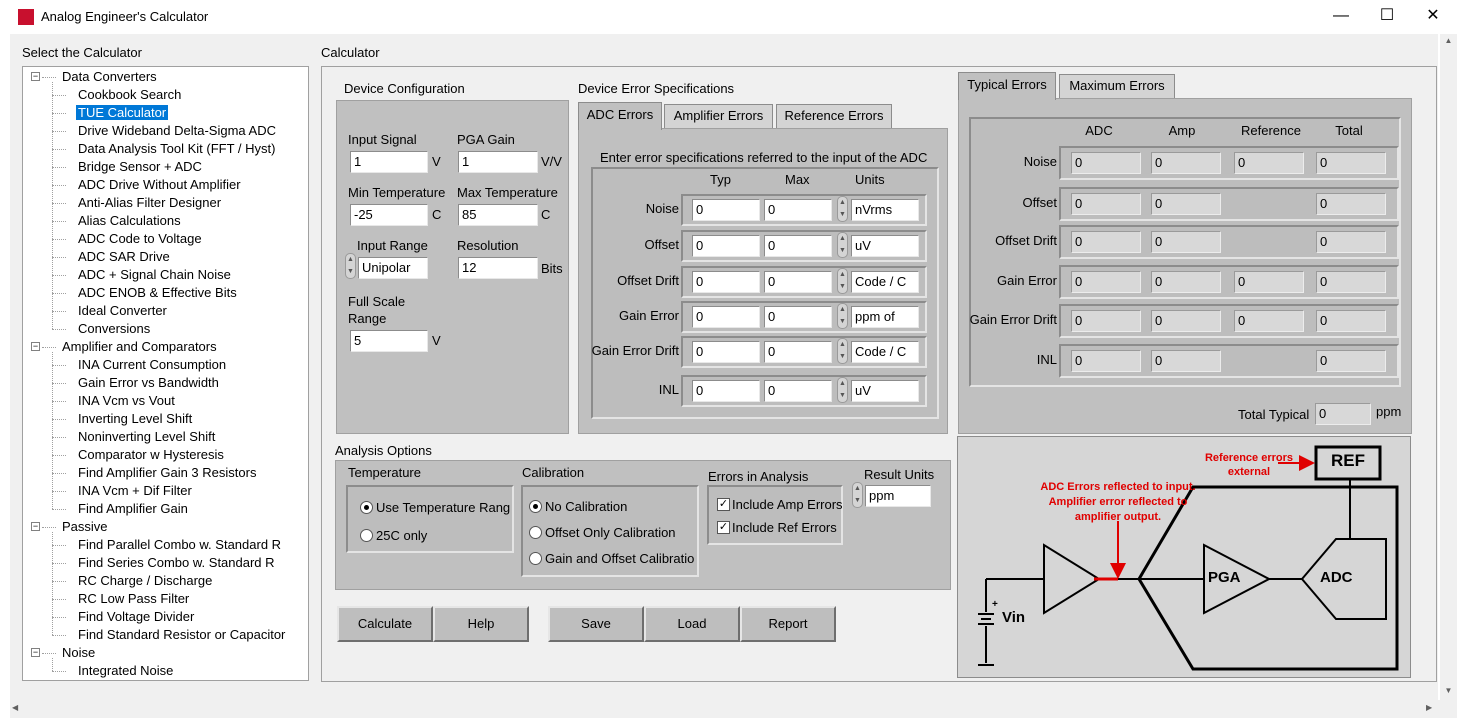 The height and width of the screenshot is (728, 1466). What do you see at coordinates (135, 419) in the screenshot?
I see `tree-item: Inverting Level Shift` at bounding box center [135, 419].